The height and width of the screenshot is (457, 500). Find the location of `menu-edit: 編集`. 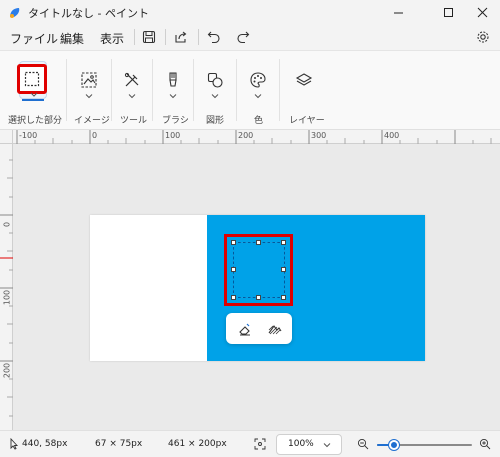

menu-edit: 編集 is located at coordinates (72, 38).